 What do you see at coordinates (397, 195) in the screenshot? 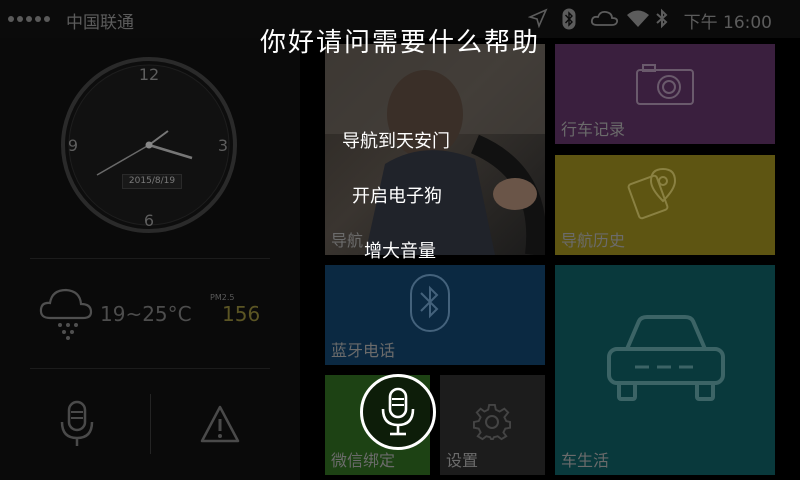
I see `voice-suggestion: 开启电子狗` at bounding box center [397, 195].